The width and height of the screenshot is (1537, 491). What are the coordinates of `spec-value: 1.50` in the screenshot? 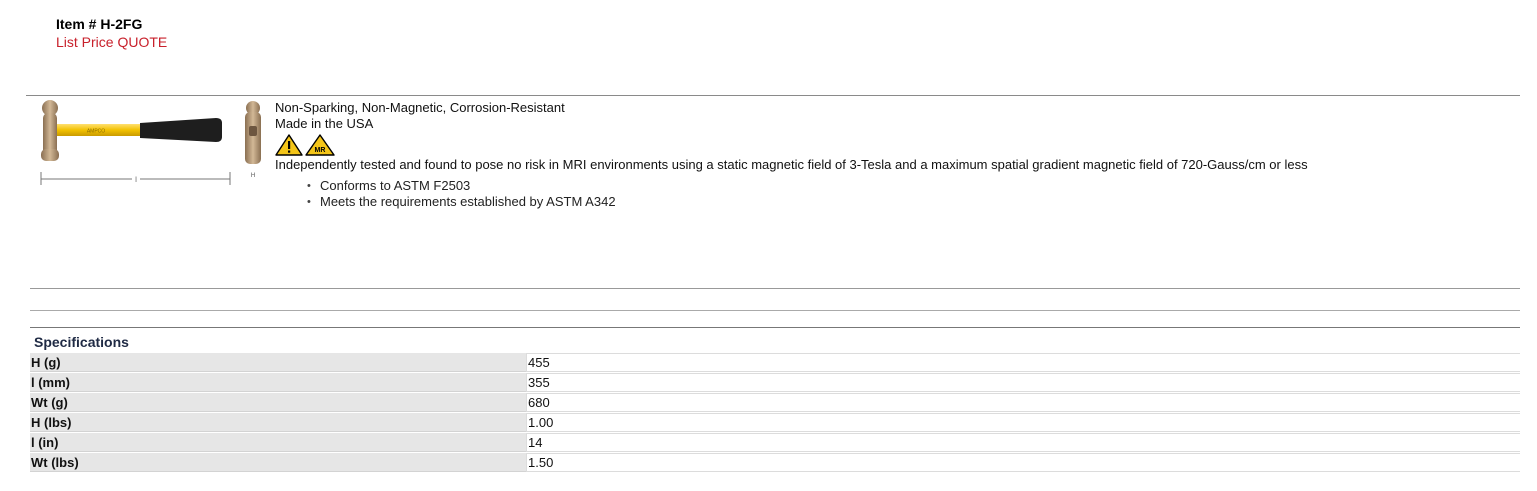 It's located at (1023, 462).